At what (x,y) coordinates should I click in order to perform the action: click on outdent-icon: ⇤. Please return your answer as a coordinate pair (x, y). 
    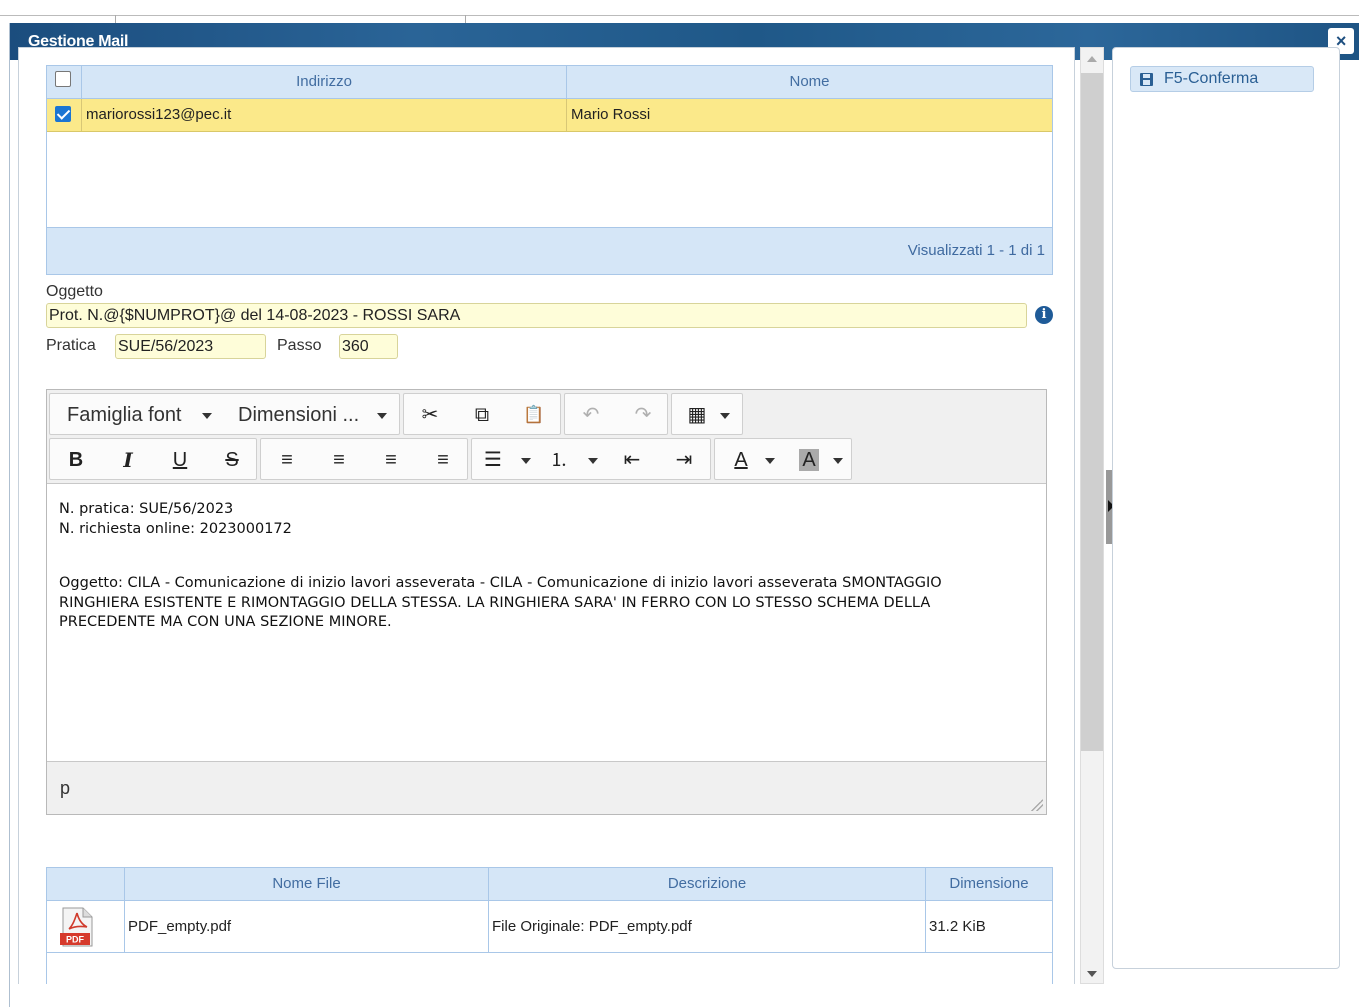
    Looking at the image, I should click on (632, 460).